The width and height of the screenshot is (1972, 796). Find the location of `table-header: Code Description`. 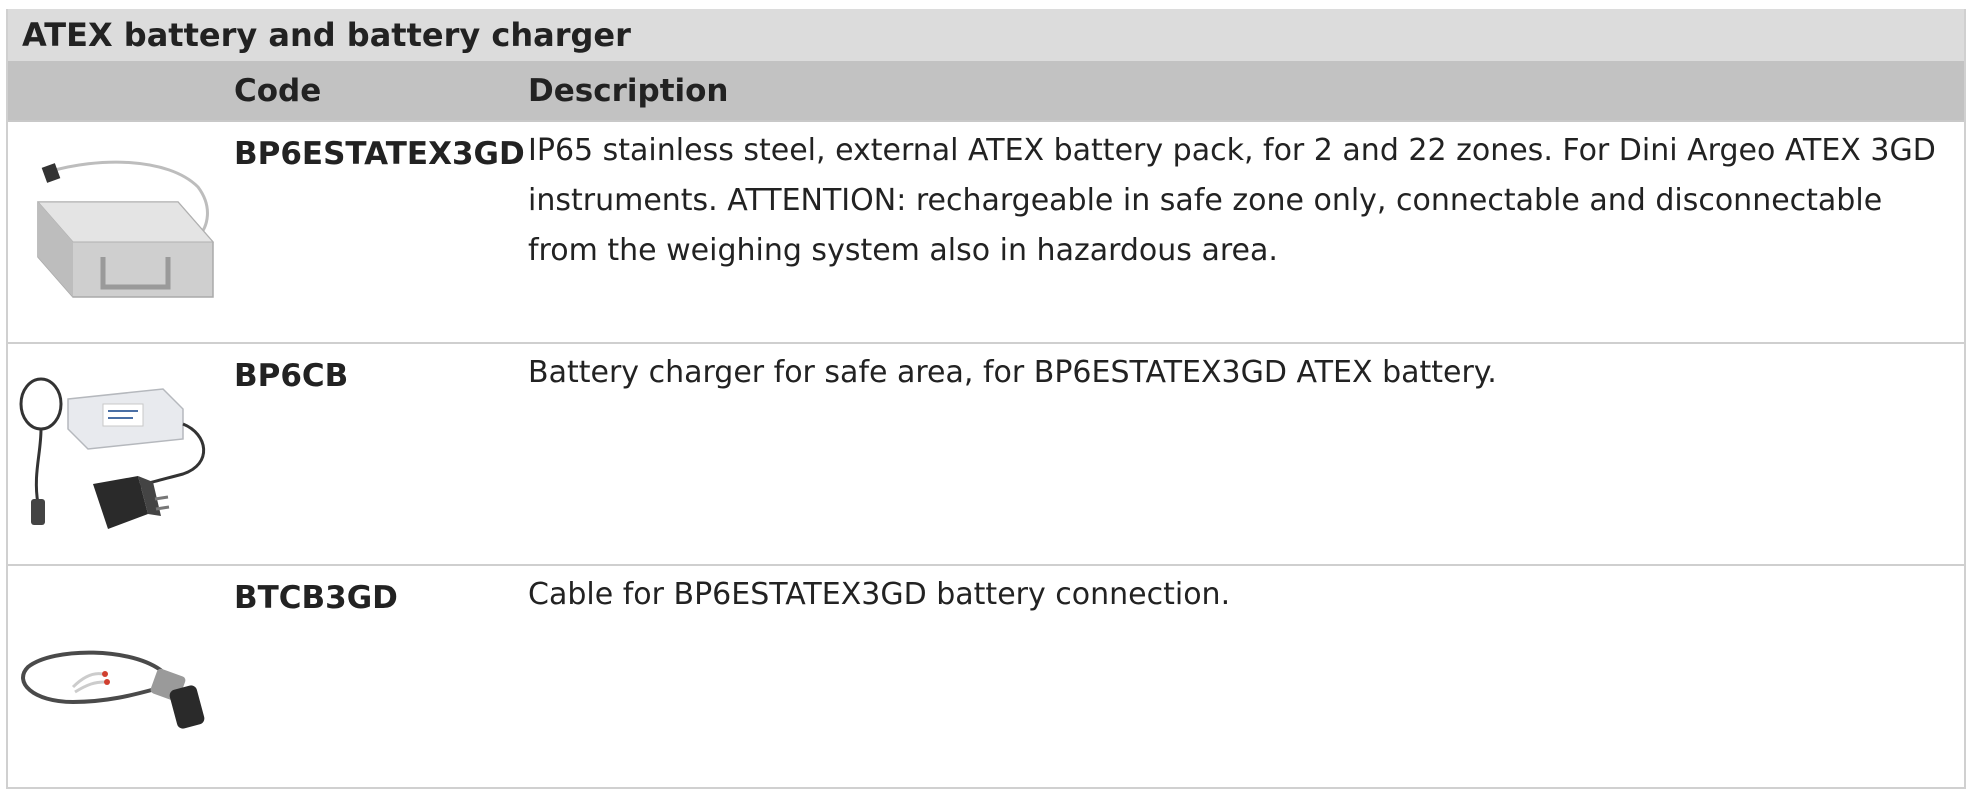

table-header: Code Description is located at coordinates (986, 91).